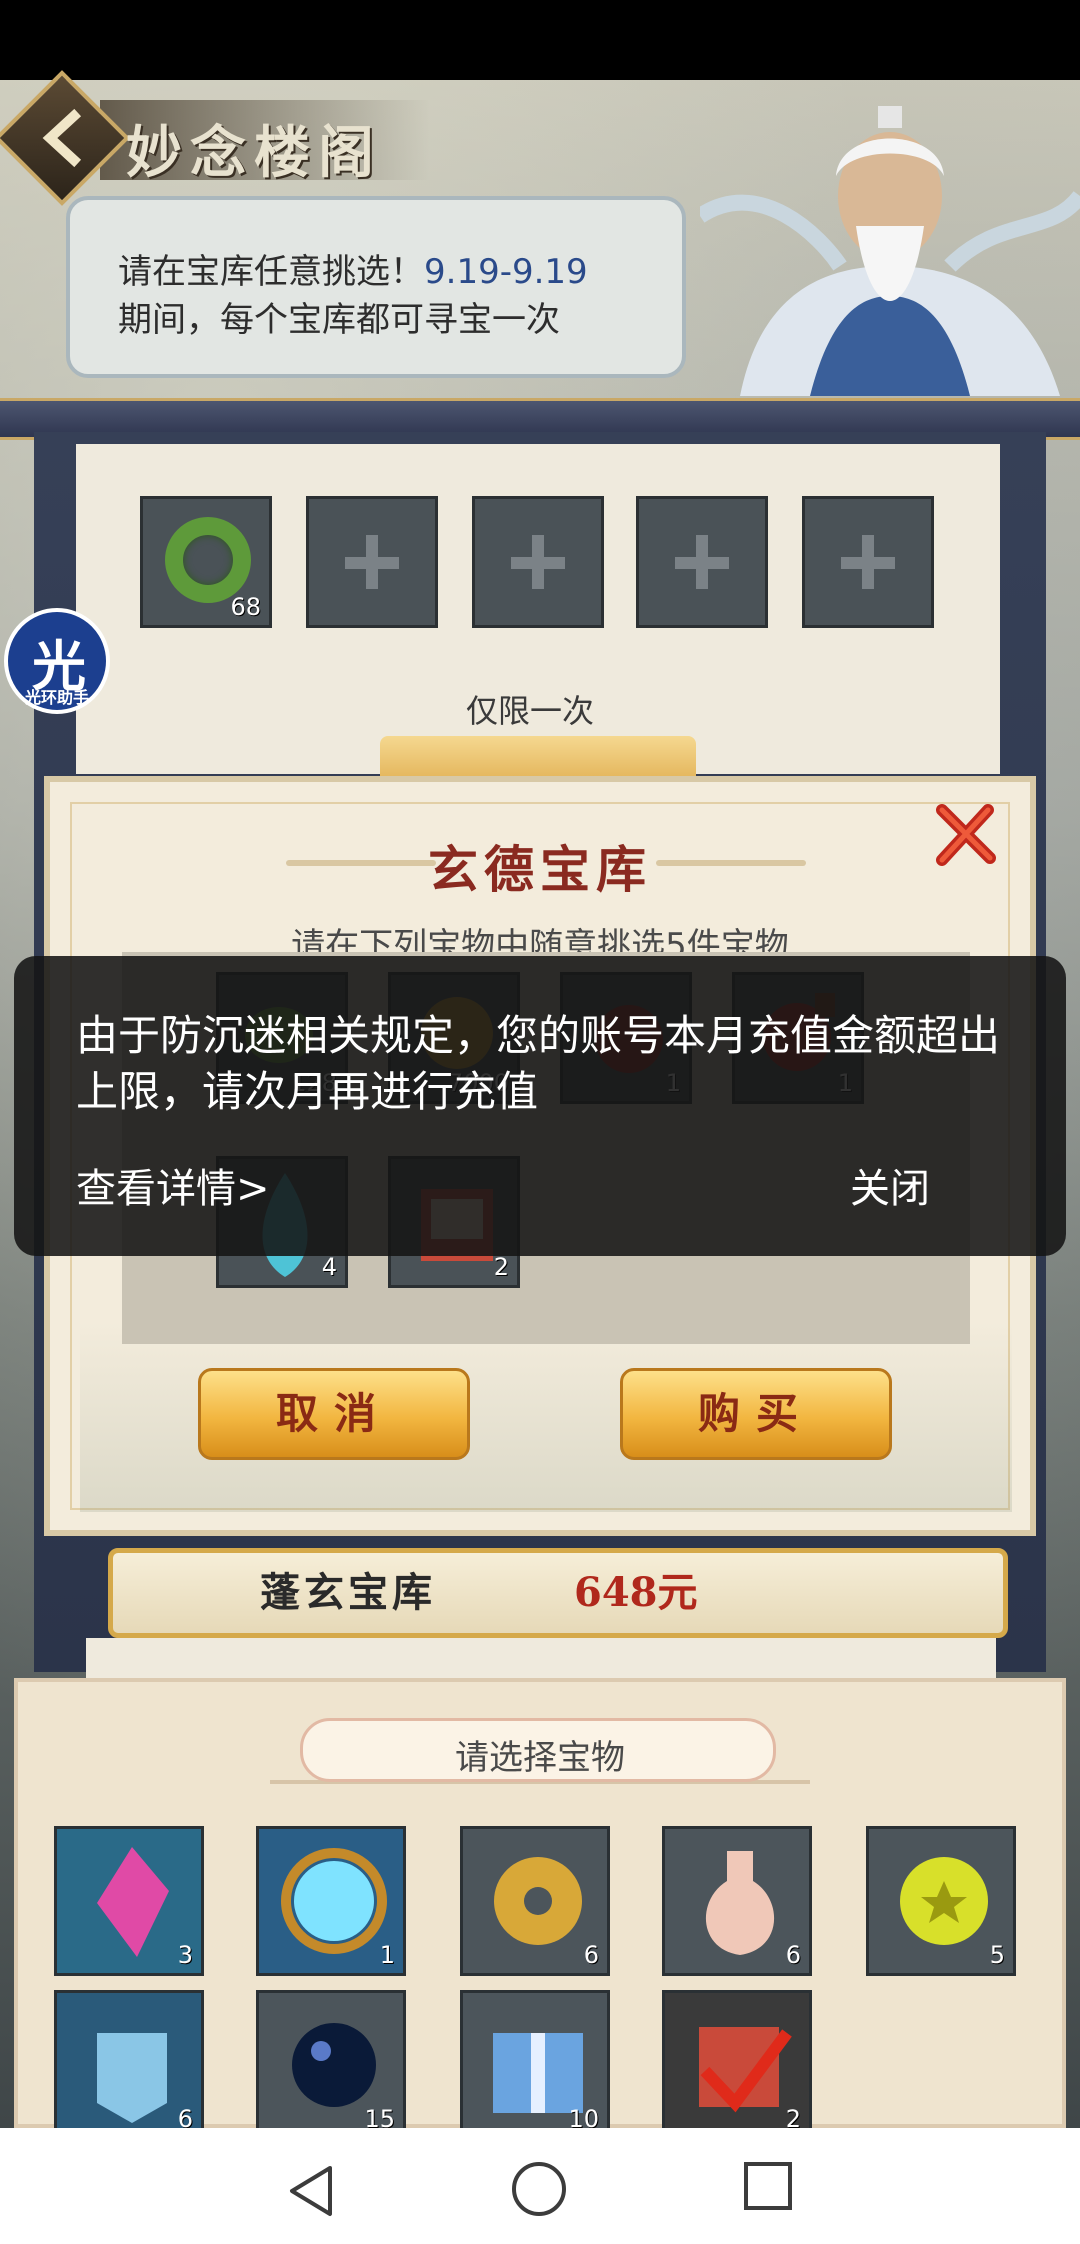  What do you see at coordinates (997, 1955) in the screenshot?
I see `item-count: 5` at bounding box center [997, 1955].